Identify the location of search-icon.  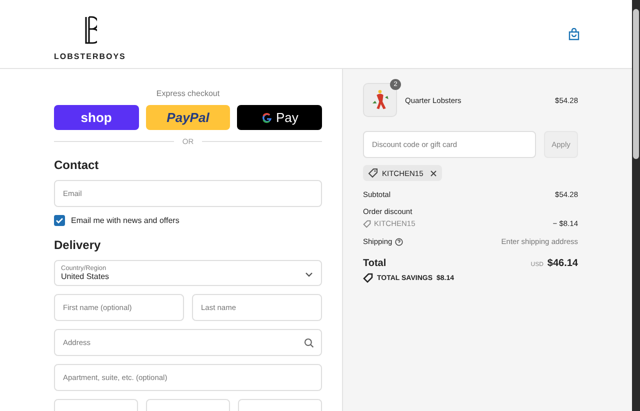
(309, 343).